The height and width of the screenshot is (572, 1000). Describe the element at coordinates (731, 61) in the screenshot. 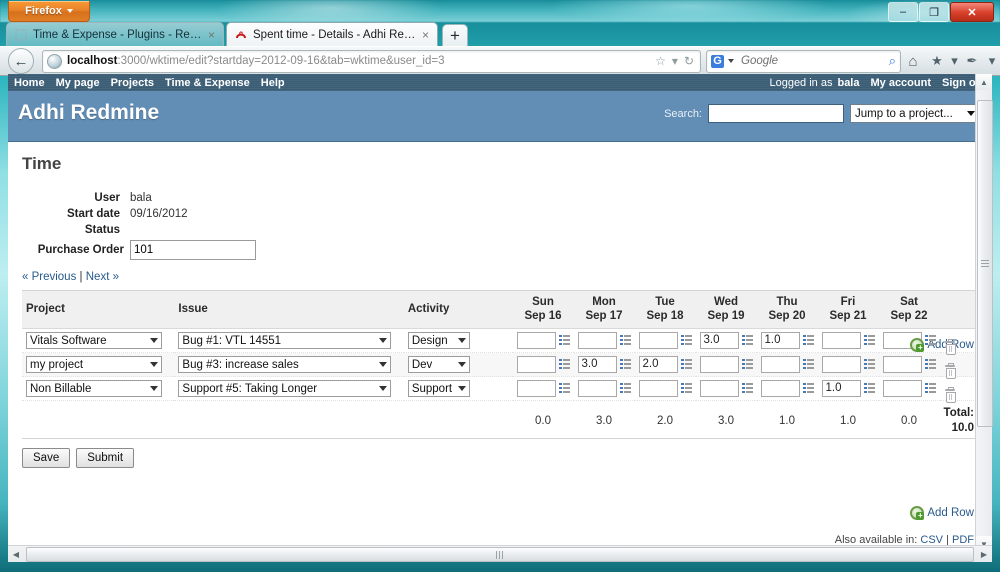

I see `chevron-down-icon` at that location.